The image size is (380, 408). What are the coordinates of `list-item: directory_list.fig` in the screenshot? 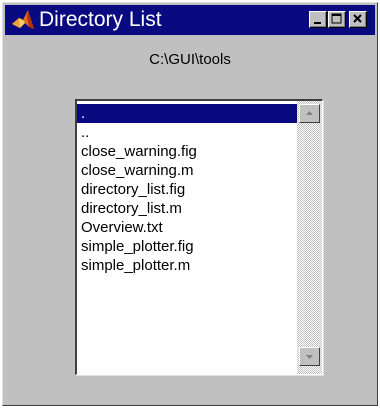 It's located at (187, 189).